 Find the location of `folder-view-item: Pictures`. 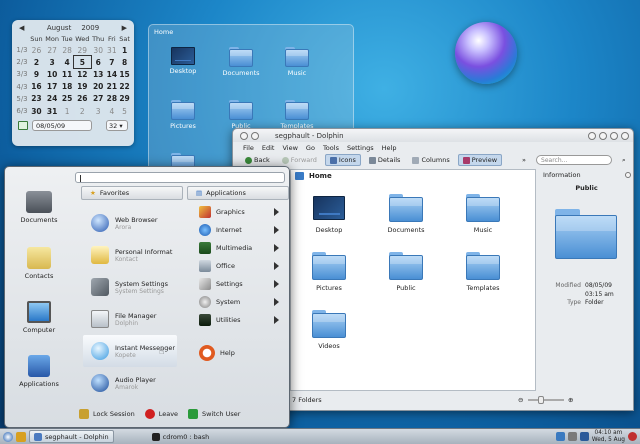

folder-view-item: Pictures is located at coordinates (183, 115).